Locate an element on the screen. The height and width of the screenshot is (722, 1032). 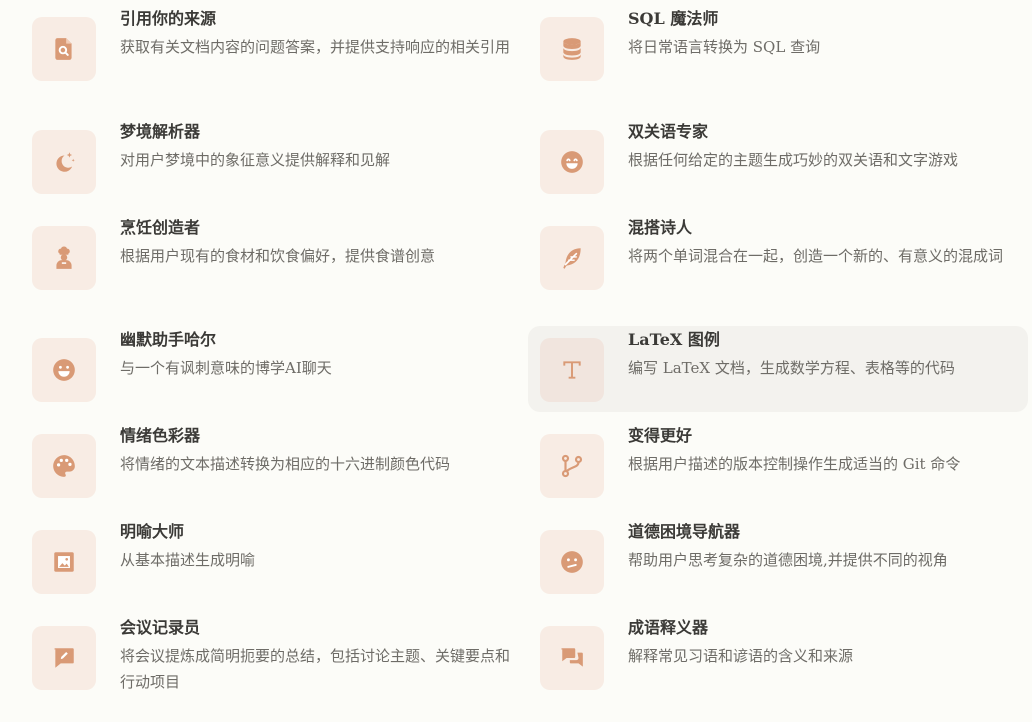
frame-icon is located at coordinates (64, 562).